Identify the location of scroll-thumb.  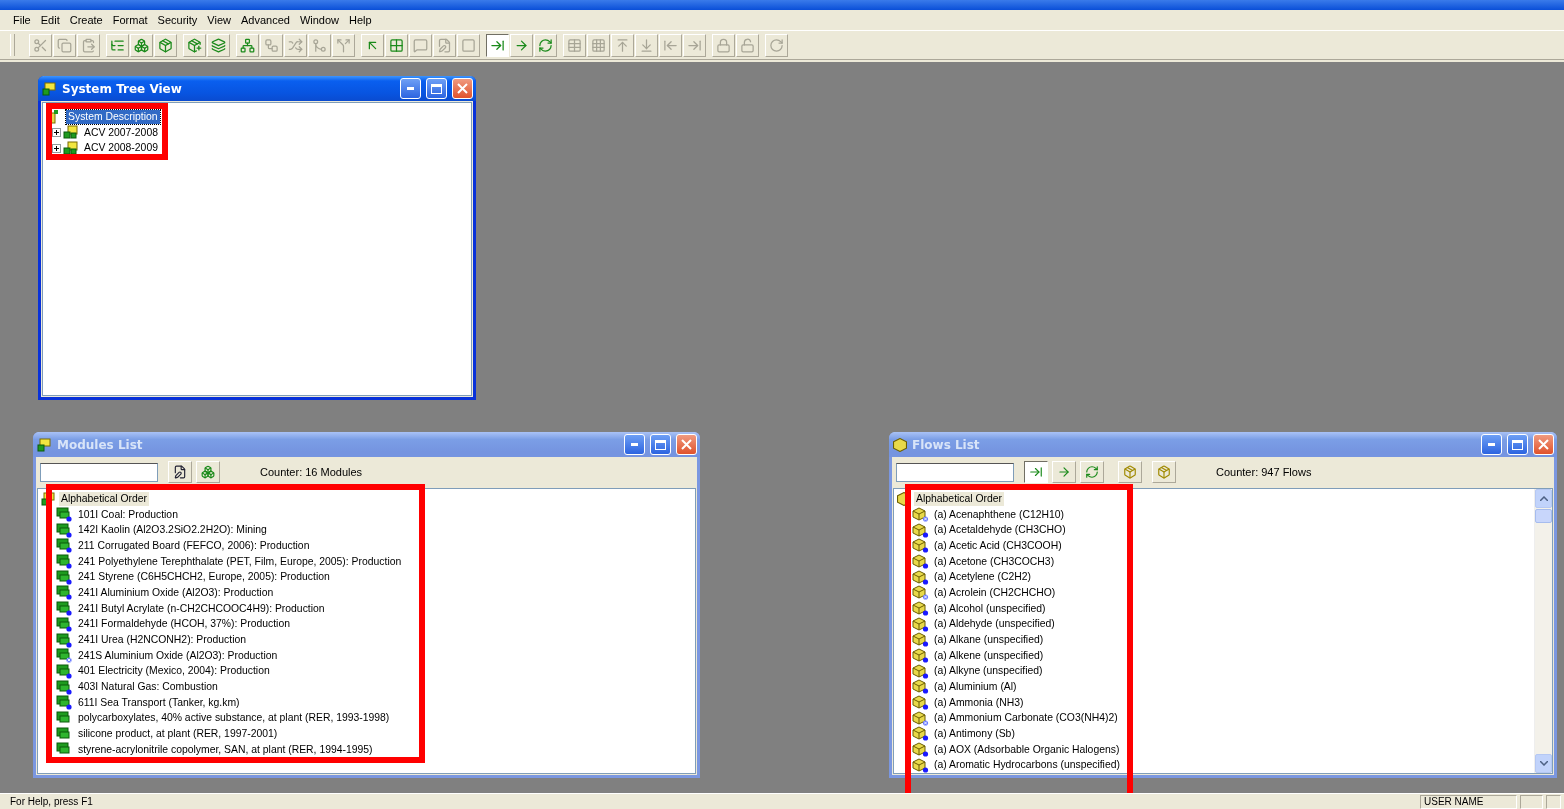
(1543, 516).